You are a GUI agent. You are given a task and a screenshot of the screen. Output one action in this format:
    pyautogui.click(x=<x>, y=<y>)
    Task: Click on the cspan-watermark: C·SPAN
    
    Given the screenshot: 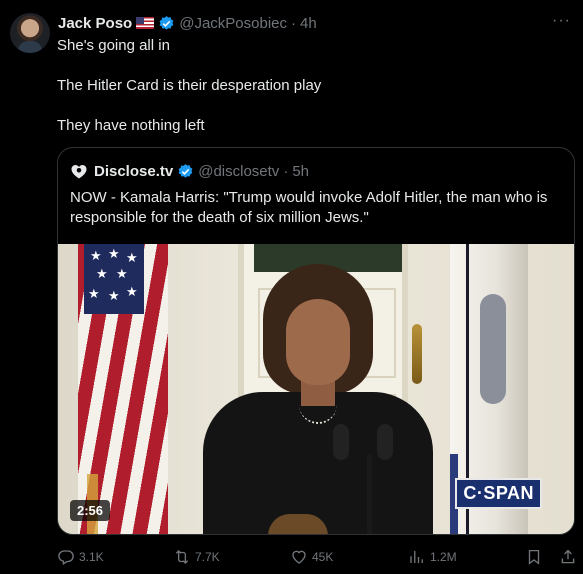 What is the action you would take?
    pyautogui.click(x=498, y=493)
    